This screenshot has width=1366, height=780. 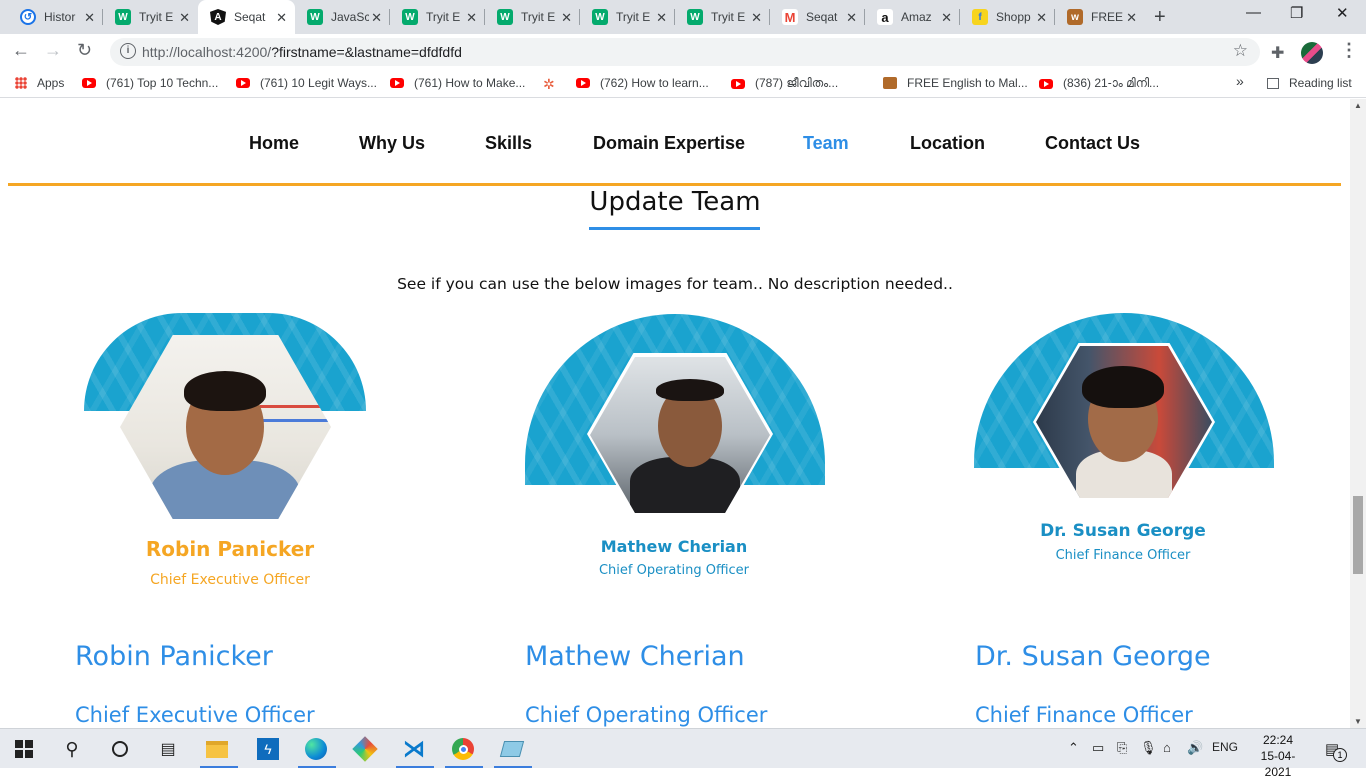 What do you see at coordinates (1073, 748) in the screenshot?
I see `chevron-up-icon: ⌃` at bounding box center [1073, 748].